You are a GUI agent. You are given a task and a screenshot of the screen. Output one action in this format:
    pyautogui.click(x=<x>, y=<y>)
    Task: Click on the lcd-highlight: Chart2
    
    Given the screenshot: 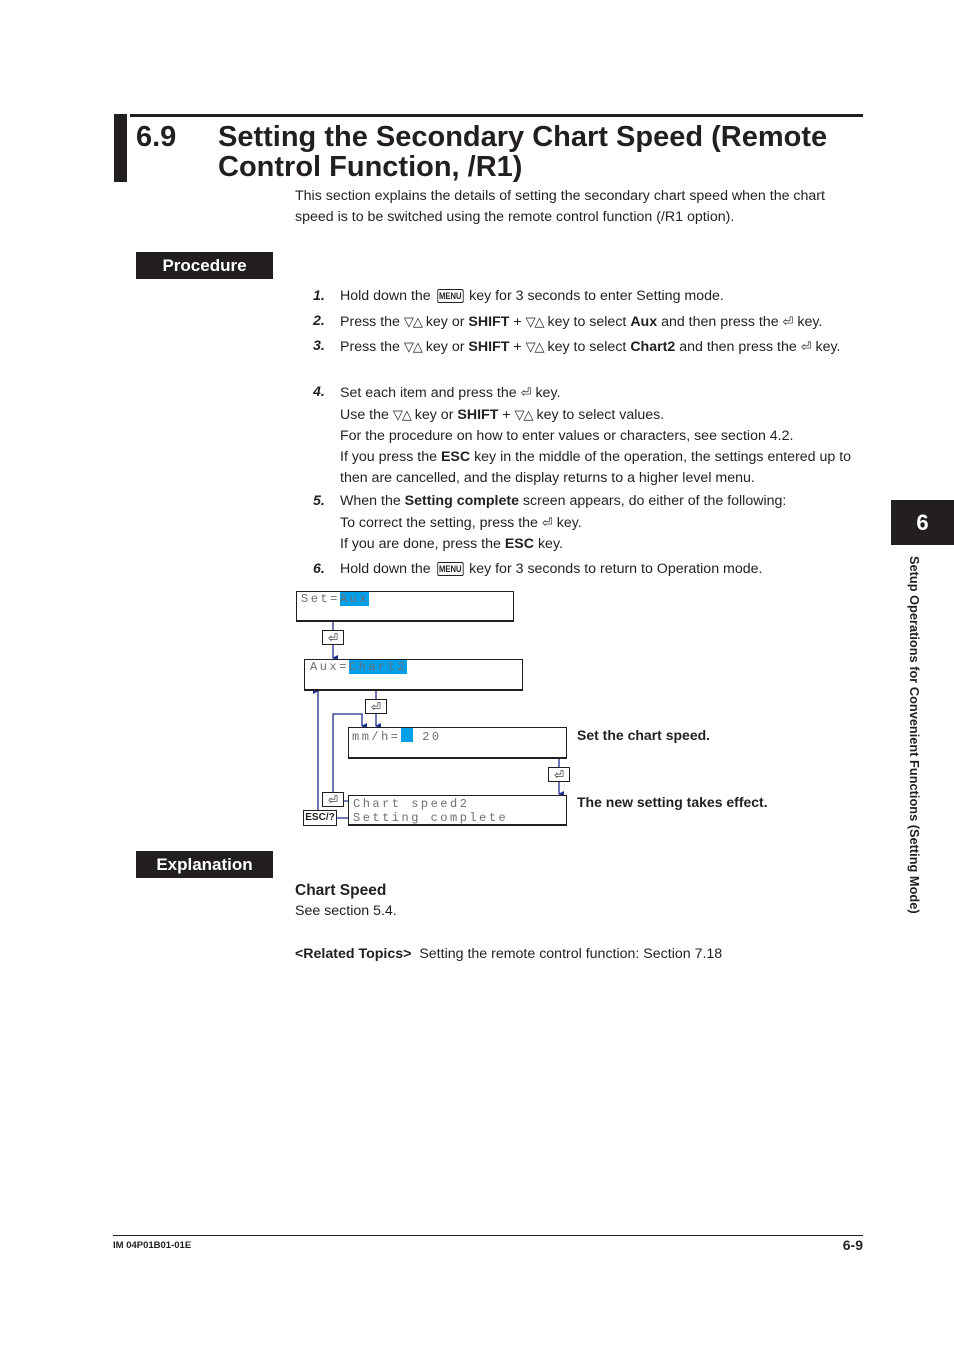 What is the action you would take?
    pyautogui.click(x=378, y=667)
    